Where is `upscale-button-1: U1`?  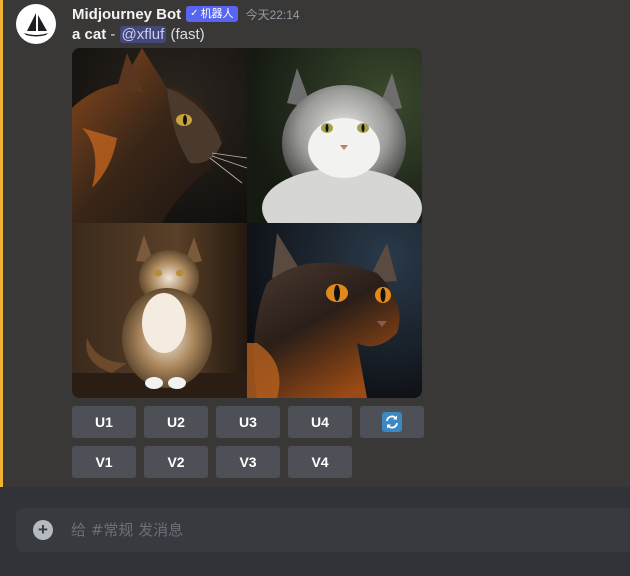 upscale-button-1: U1 is located at coordinates (104, 422).